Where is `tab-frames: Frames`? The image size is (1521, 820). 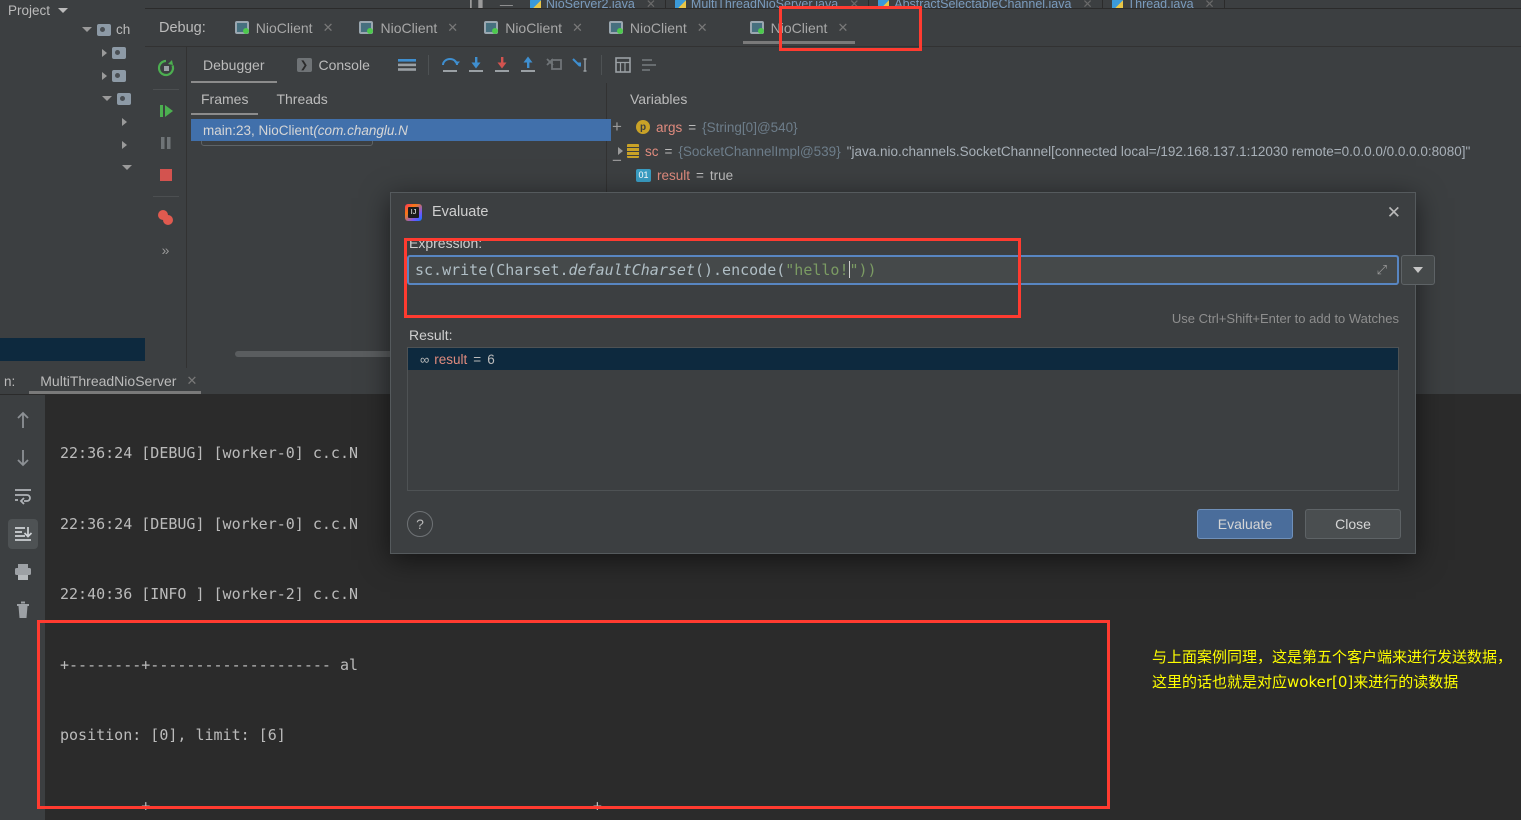
tab-frames: Frames is located at coordinates (224, 99).